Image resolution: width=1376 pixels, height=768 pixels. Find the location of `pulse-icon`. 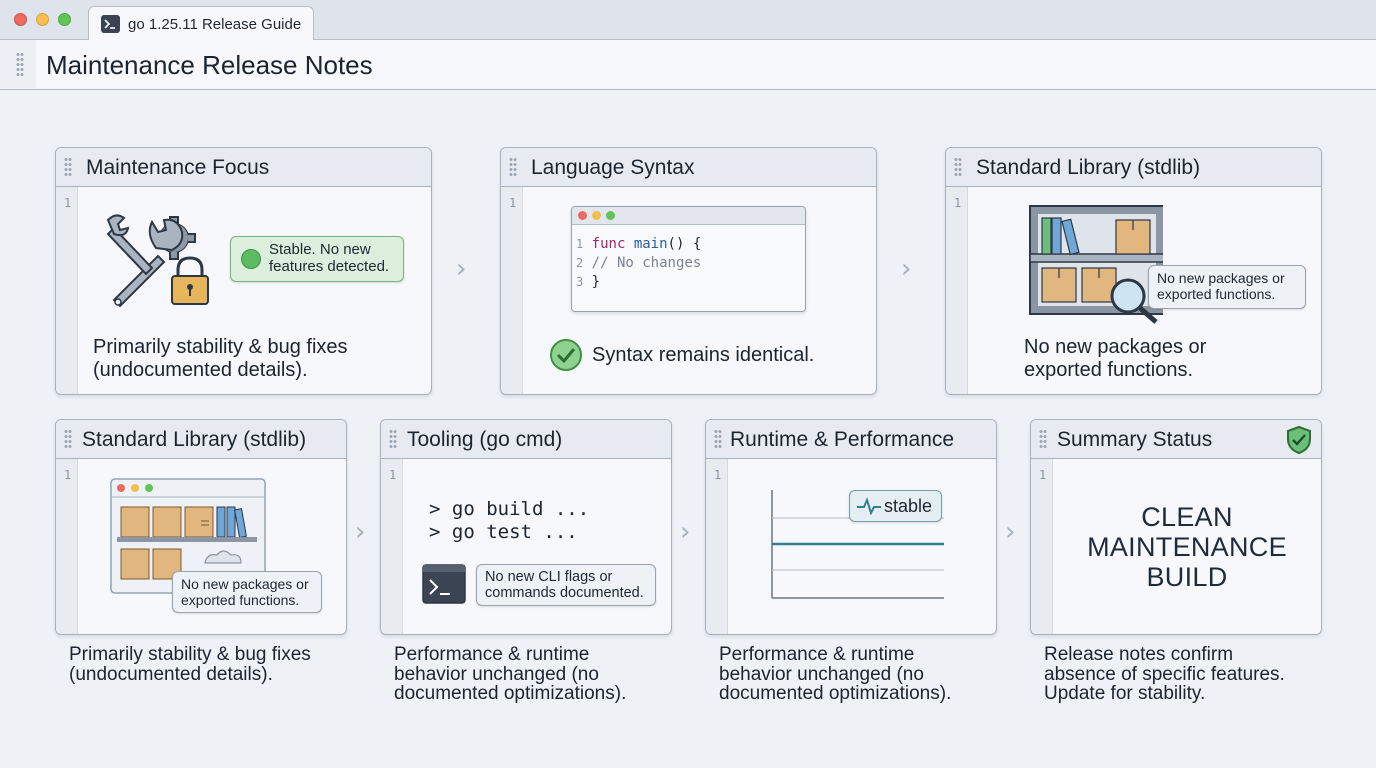

pulse-icon is located at coordinates (869, 506).